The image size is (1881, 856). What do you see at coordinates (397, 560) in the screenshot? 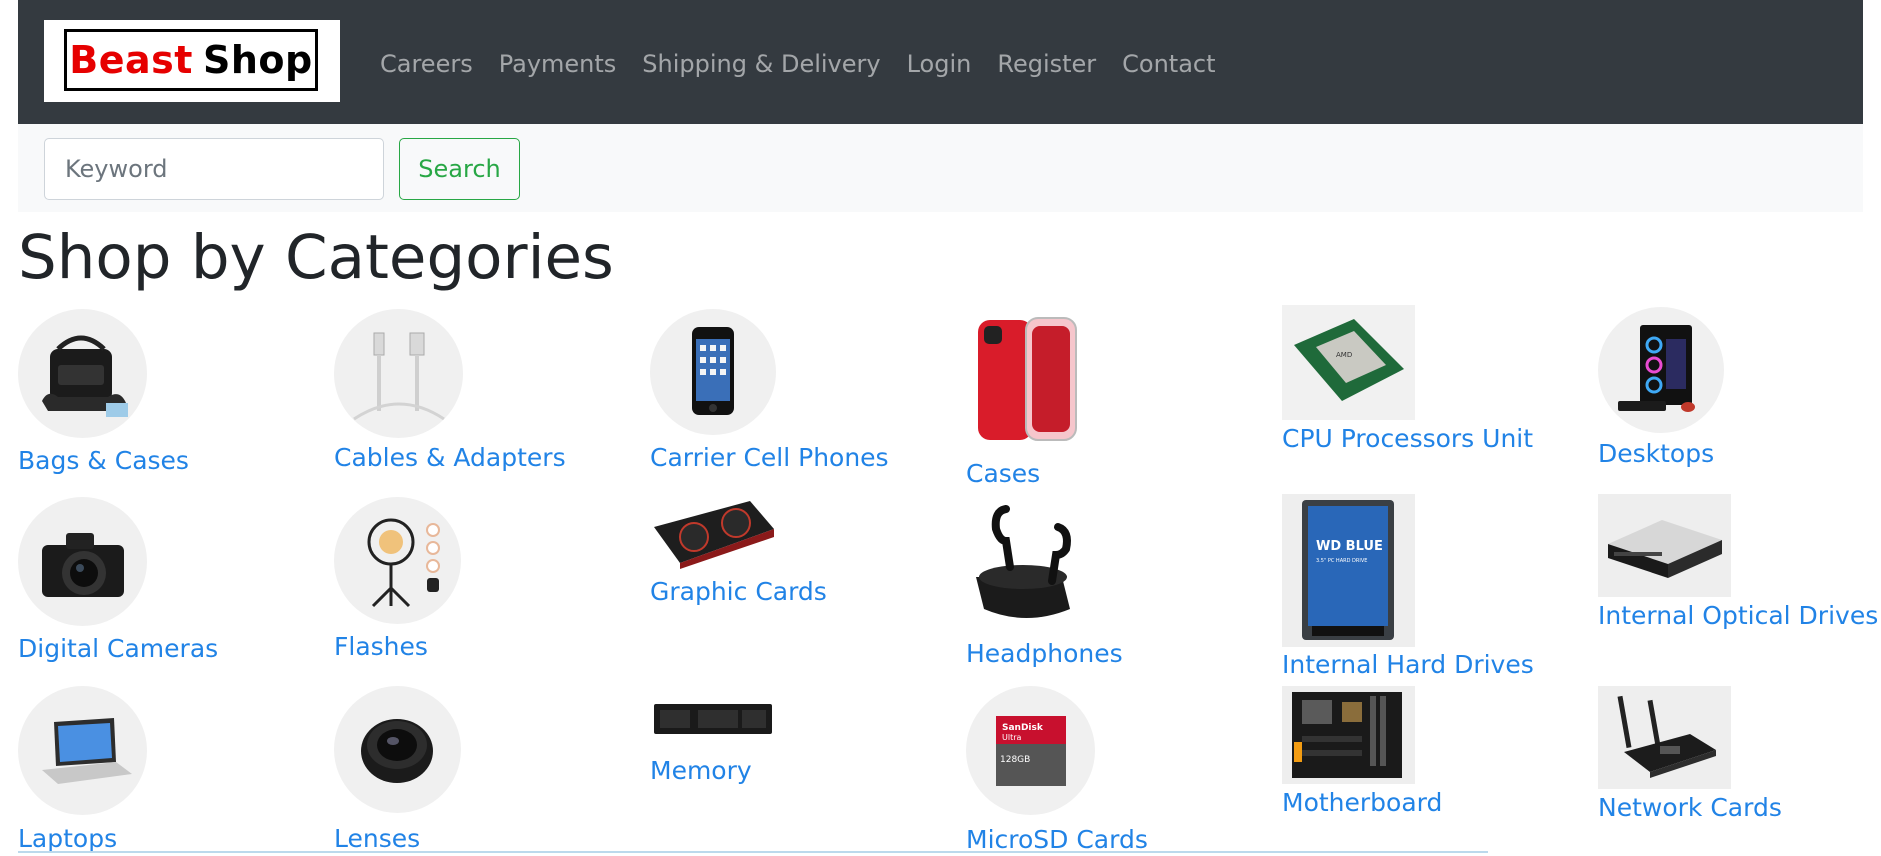
I see `ring-light-icon` at bounding box center [397, 560].